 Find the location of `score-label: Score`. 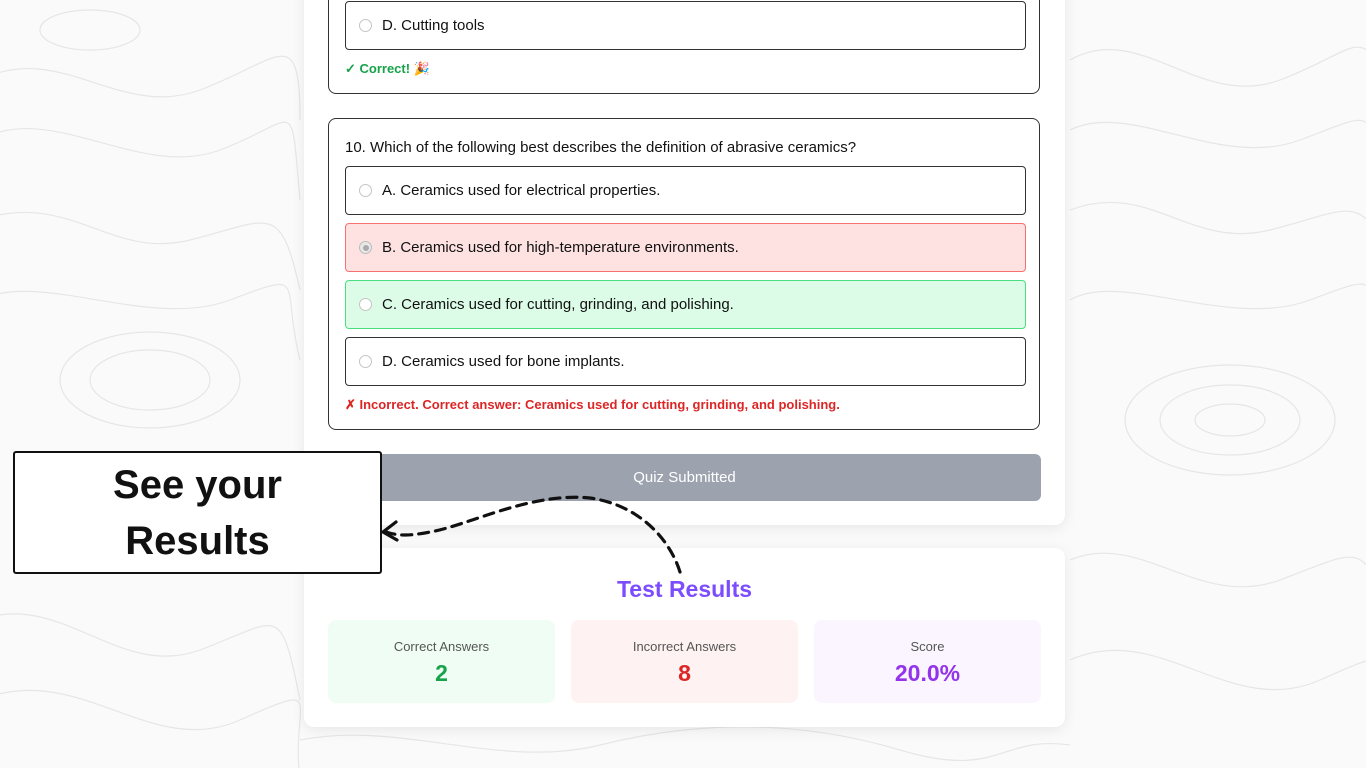

score-label: Score is located at coordinates (927, 646).